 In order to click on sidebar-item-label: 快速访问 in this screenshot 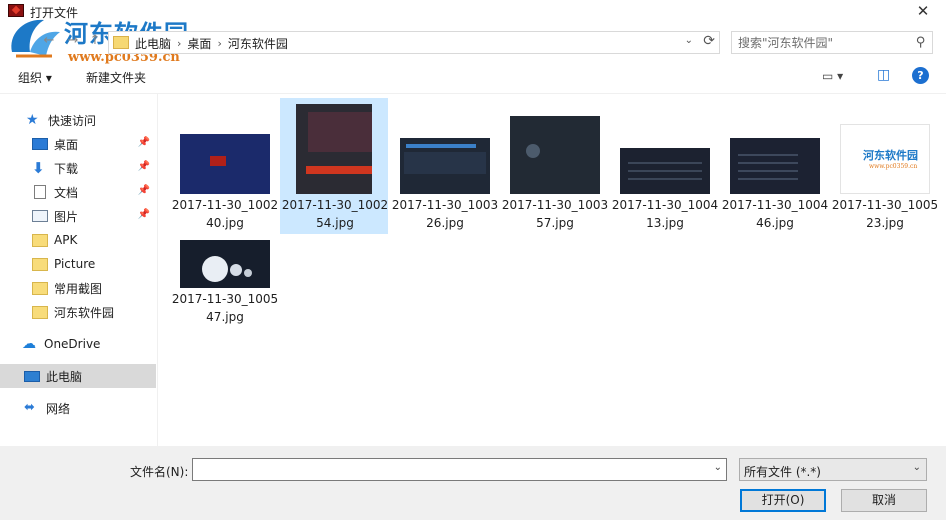, I will do `click(72, 120)`.